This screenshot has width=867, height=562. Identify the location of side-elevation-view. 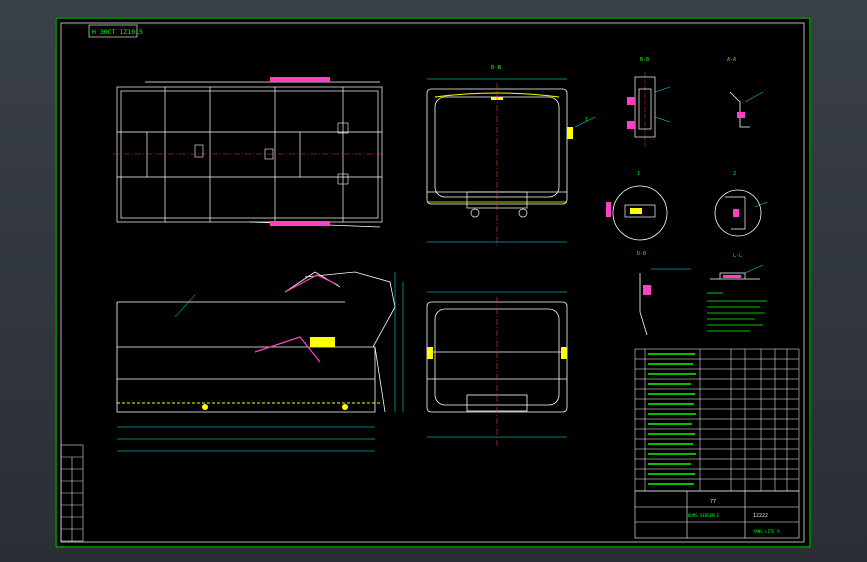
(260, 361).